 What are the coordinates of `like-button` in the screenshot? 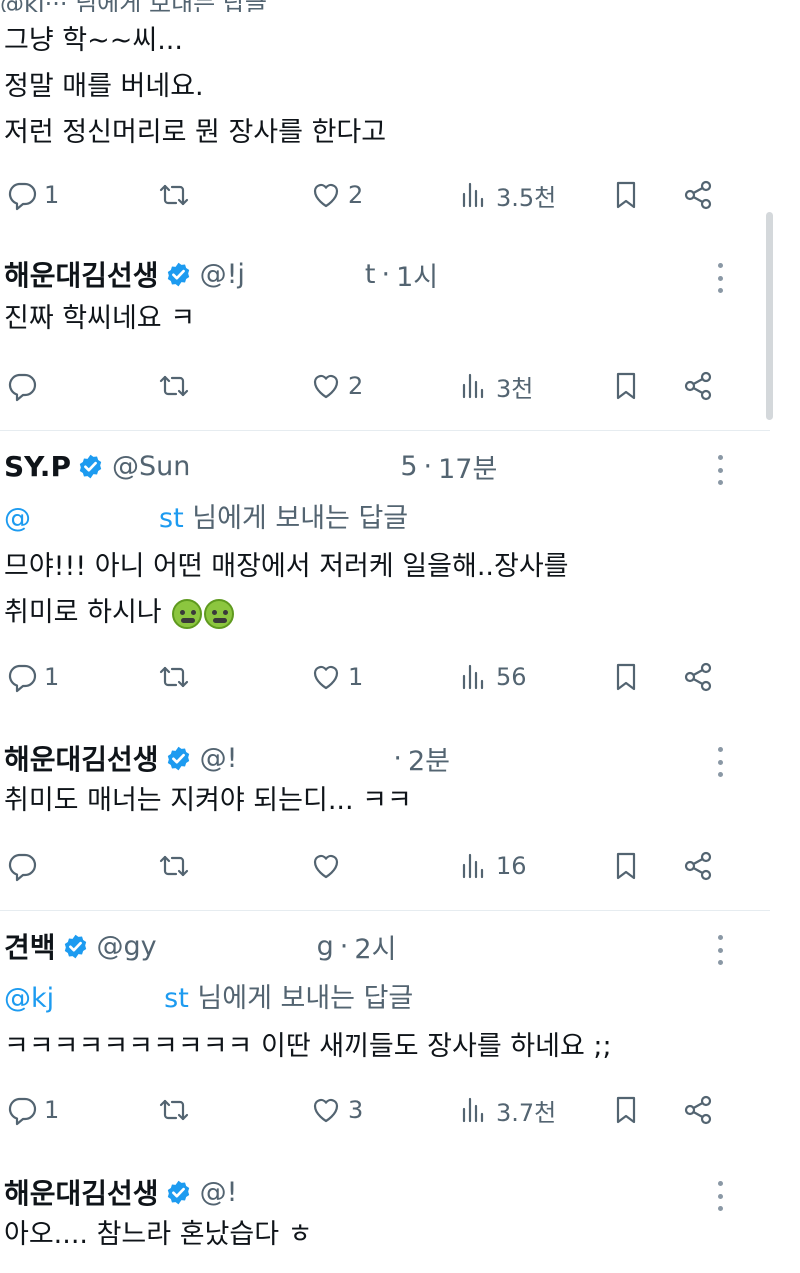 It's located at (329, 866).